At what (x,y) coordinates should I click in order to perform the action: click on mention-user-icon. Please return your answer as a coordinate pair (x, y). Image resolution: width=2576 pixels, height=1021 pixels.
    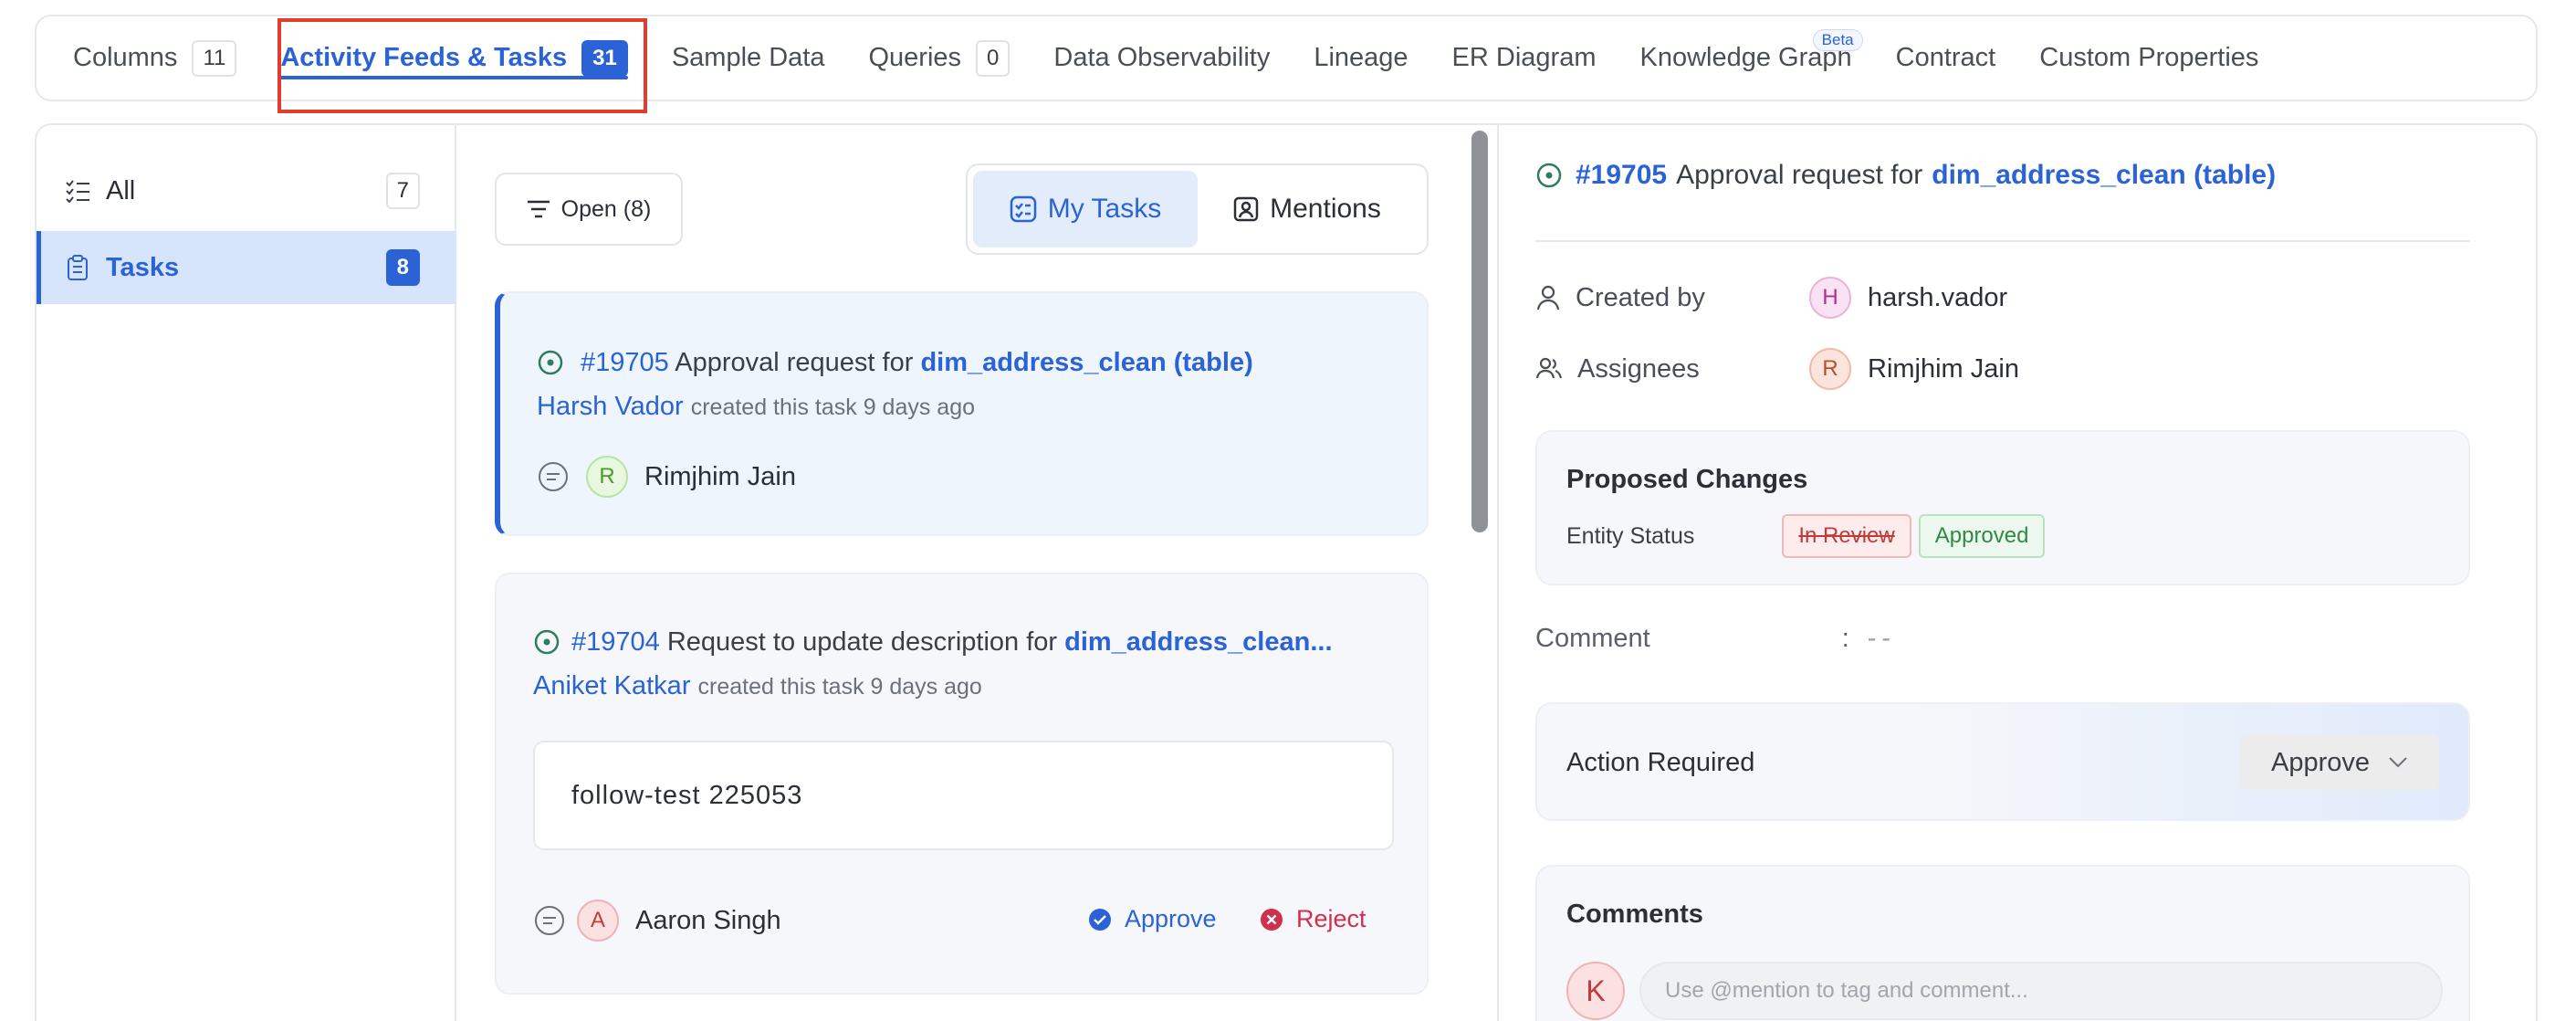
    Looking at the image, I should click on (1246, 209).